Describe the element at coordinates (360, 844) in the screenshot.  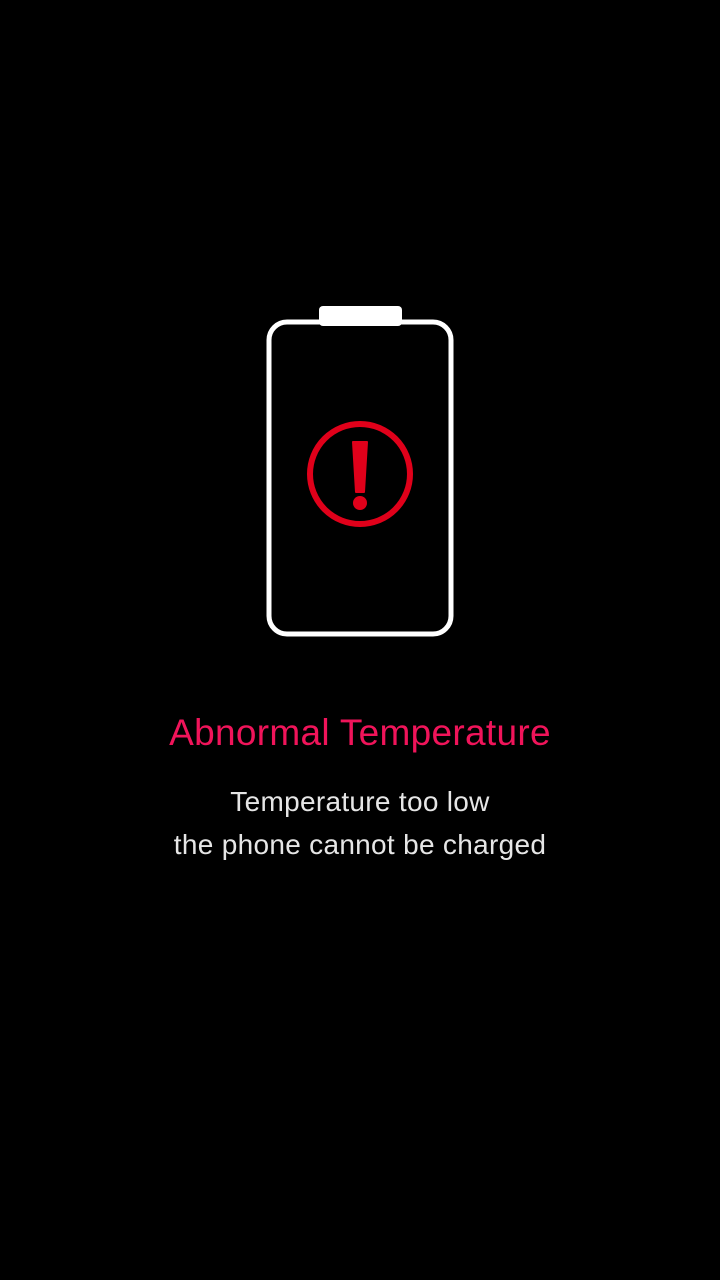
I see `alert-message-line2: the phone cannot be charged` at that location.